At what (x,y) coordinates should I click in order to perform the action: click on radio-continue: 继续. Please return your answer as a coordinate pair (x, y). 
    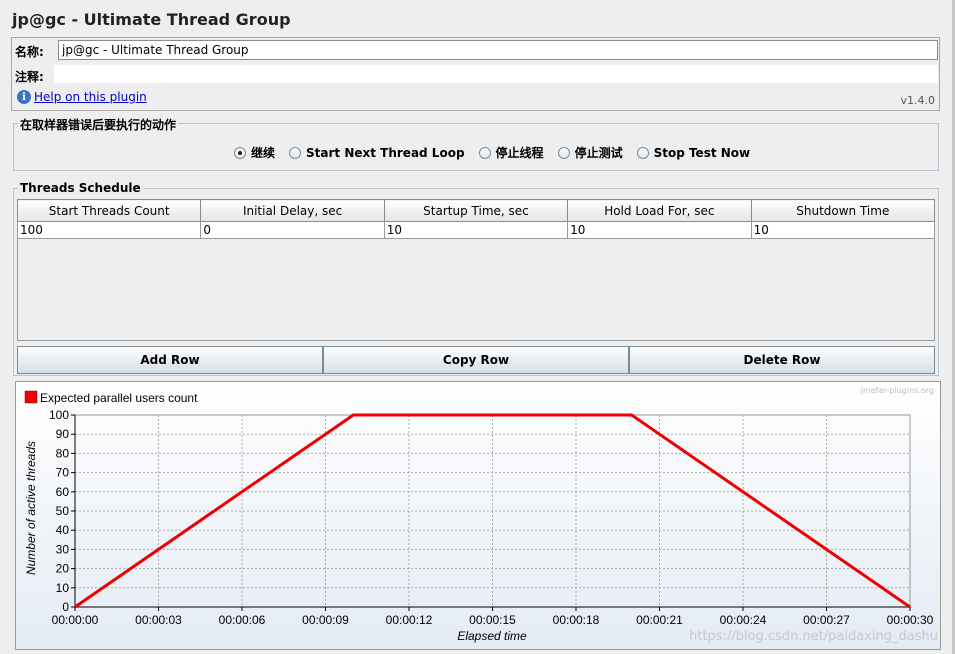
    Looking at the image, I should click on (254, 152).